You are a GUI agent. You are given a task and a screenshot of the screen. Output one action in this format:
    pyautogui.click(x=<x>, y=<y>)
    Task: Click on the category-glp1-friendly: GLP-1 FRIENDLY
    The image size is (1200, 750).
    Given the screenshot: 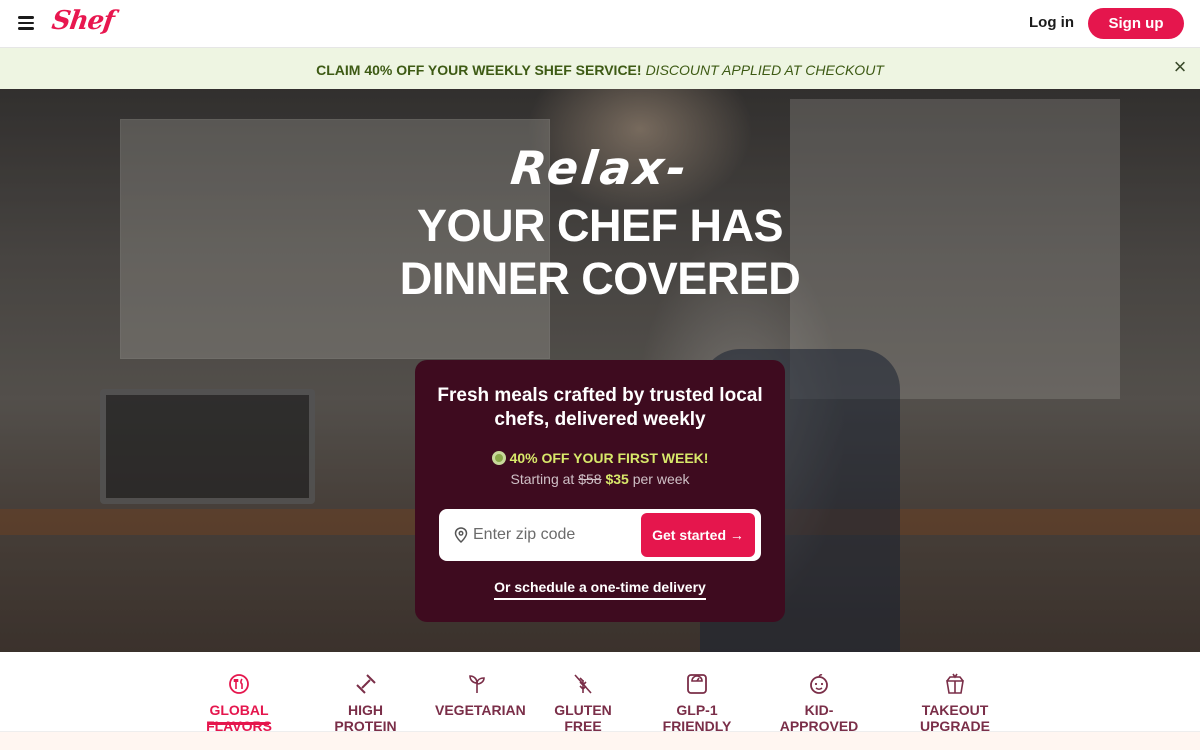 What is the action you would take?
    pyautogui.click(x=697, y=703)
    